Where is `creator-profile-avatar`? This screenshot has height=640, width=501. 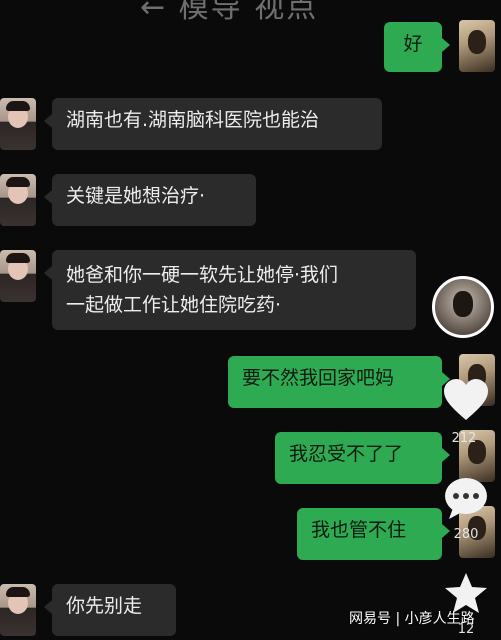
creator-profile-avatar is located at coordinates (463, 307).